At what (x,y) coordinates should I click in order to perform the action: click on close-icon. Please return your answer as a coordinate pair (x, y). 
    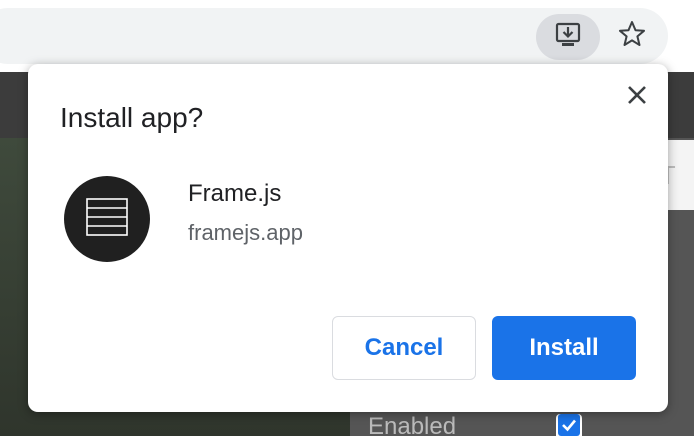
    Looking at the image, I should click on (637, 97).